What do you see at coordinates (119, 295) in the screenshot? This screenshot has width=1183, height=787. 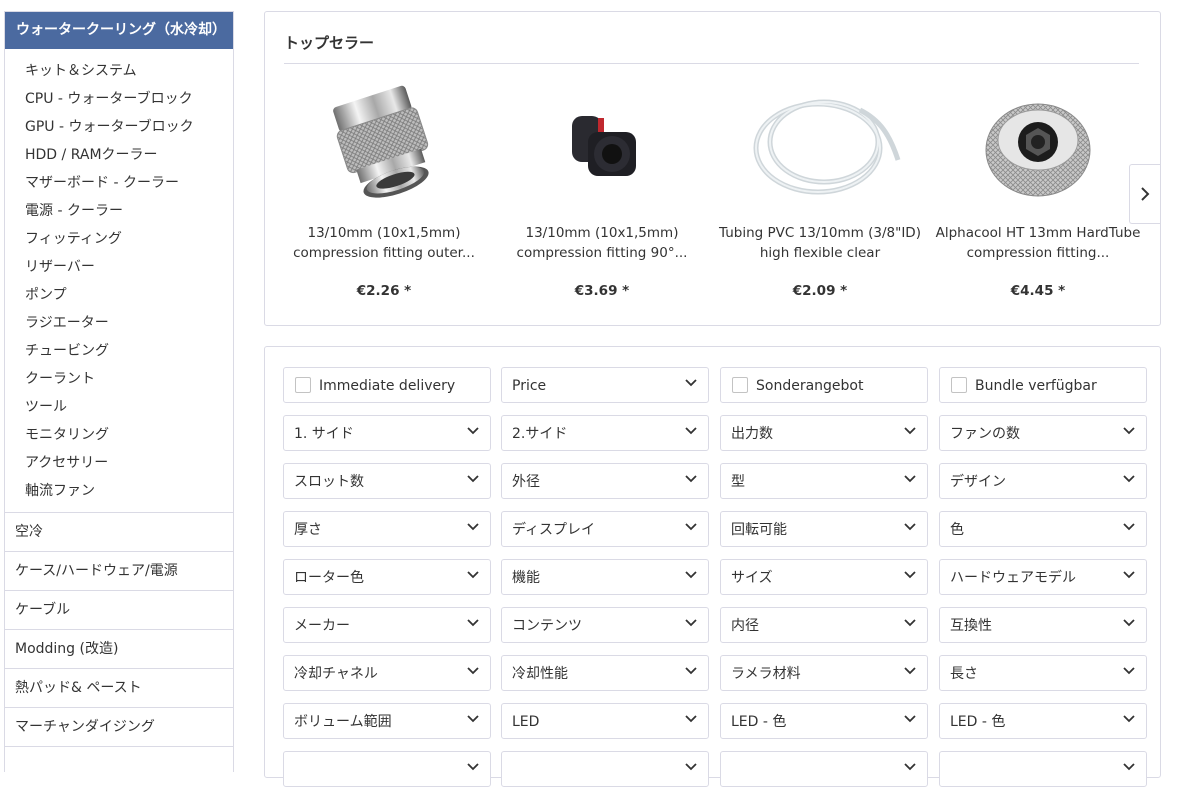 I see `subcategory-item: ポンプ` at bounding box center [119, 295].